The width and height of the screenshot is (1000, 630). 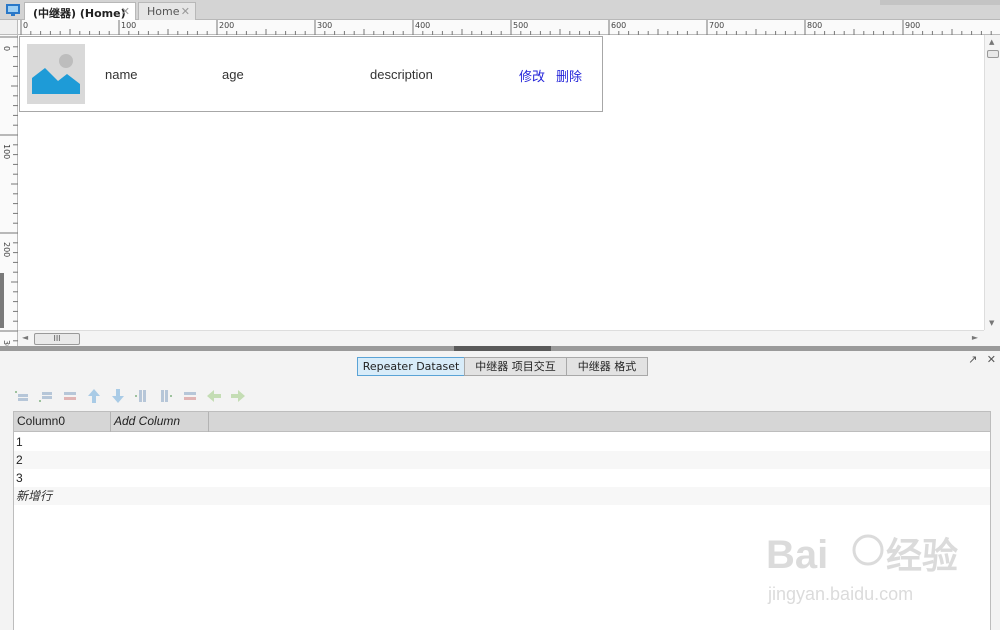 I want to click on tab-label: (中继器) (Home), so click(x=79, y=13).